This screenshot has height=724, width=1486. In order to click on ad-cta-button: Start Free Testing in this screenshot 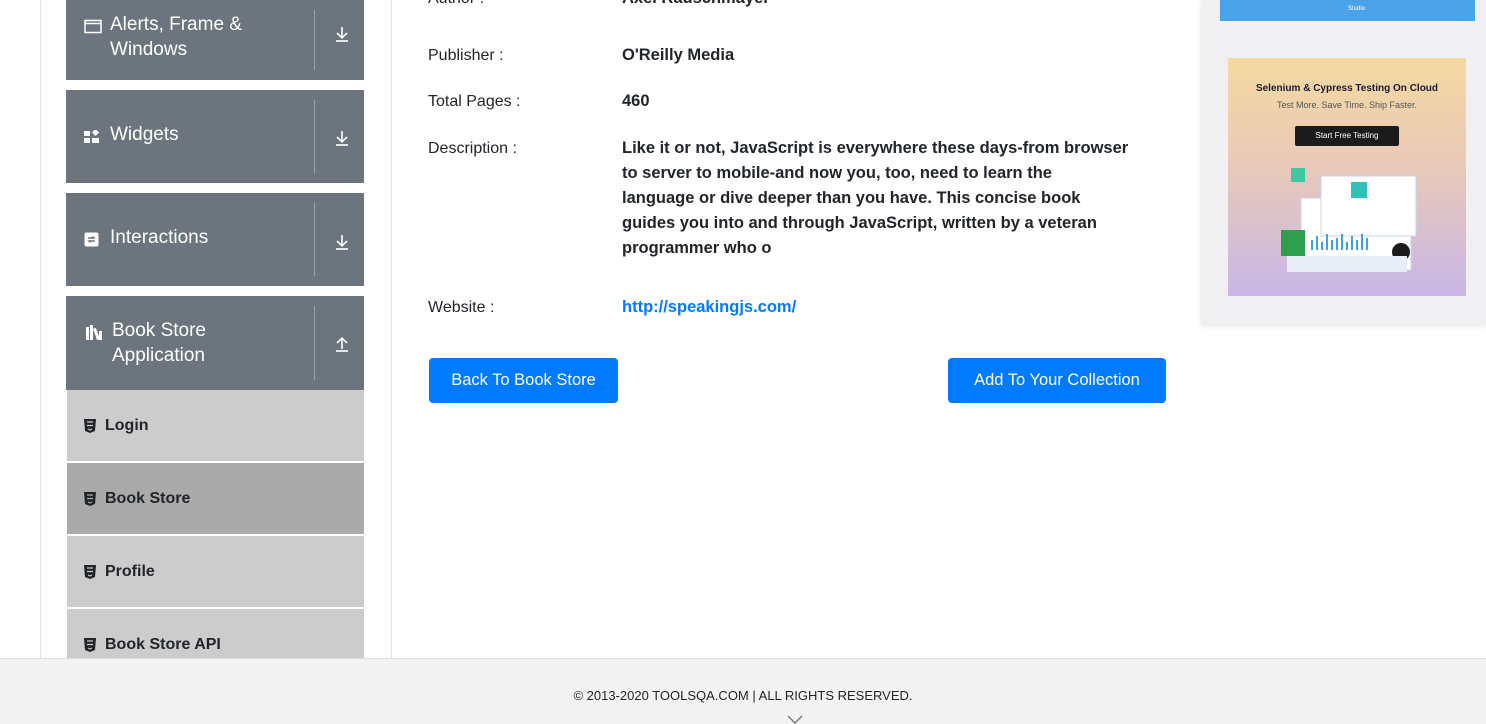, I will do `click(1347, 136)`.